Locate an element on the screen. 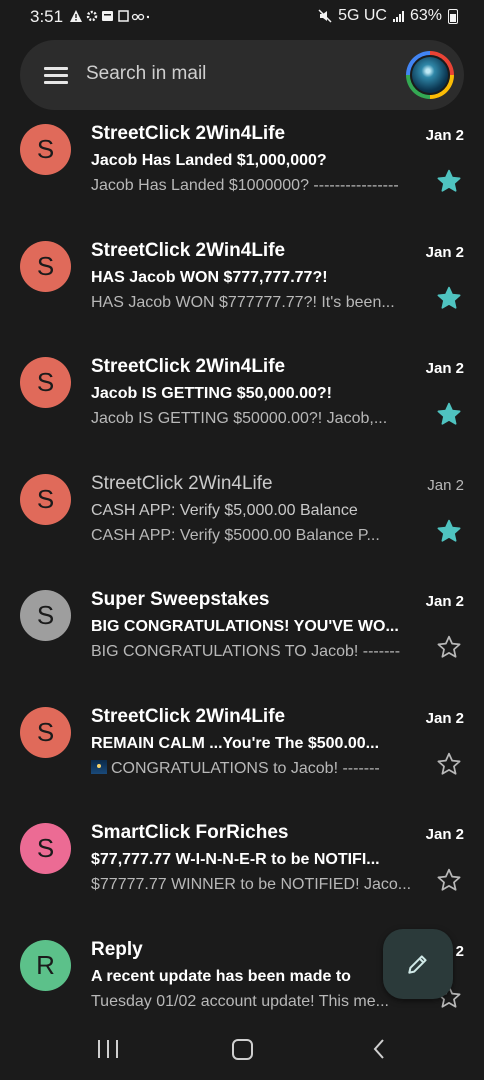 This screenshot has width=484, height=1080. snippet-text: BIG CONGRATULATIONS TO Jacob! ------- is located at coordinates (246, 651).